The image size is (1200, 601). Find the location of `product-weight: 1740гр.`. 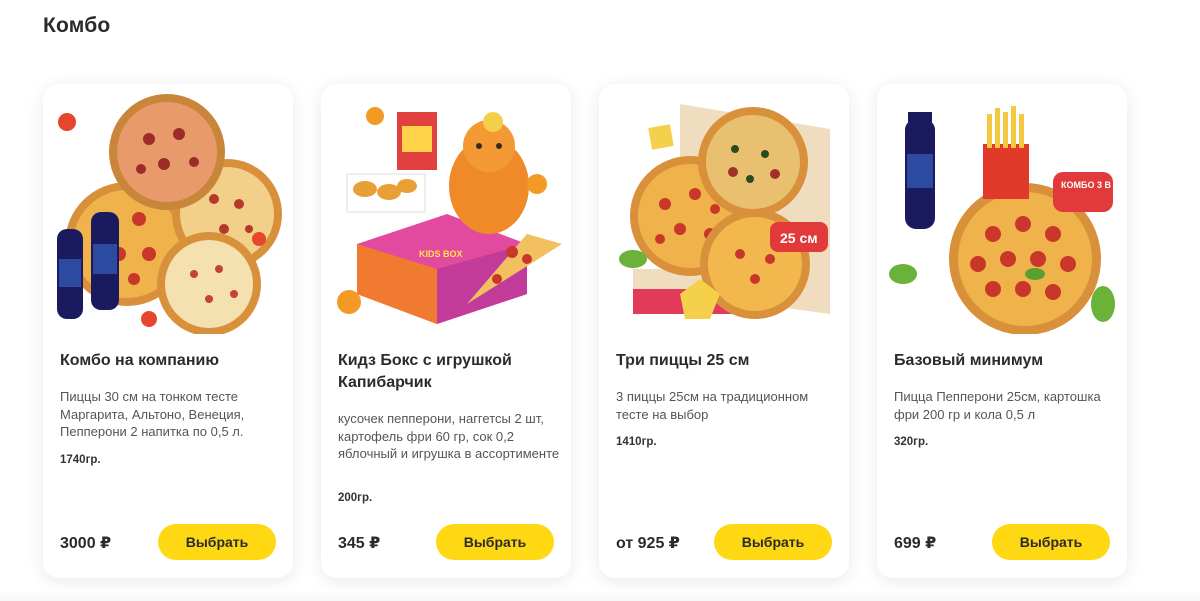

product-weight: 1740гр. is located at coordinates (80, 460).